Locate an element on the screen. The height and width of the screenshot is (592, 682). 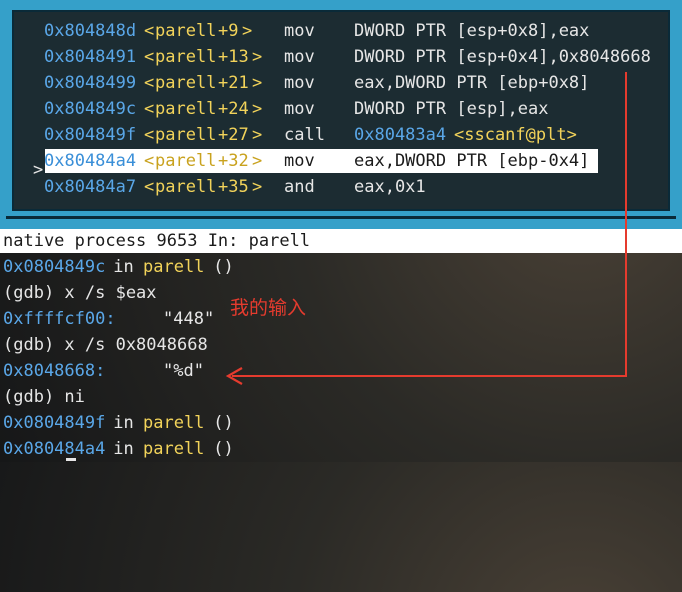
asm-call-target: 0x80483a4 is located at coordinates (400, 135).